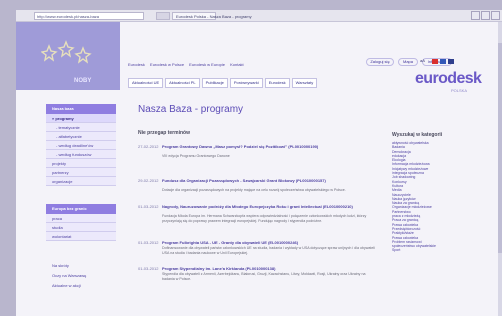 The image size is (502, 316). What do you see at coordinates (191, 109) in the screenshot?
I see `page-title: Nasza Baza - programy` at bounding box center [191, 109].